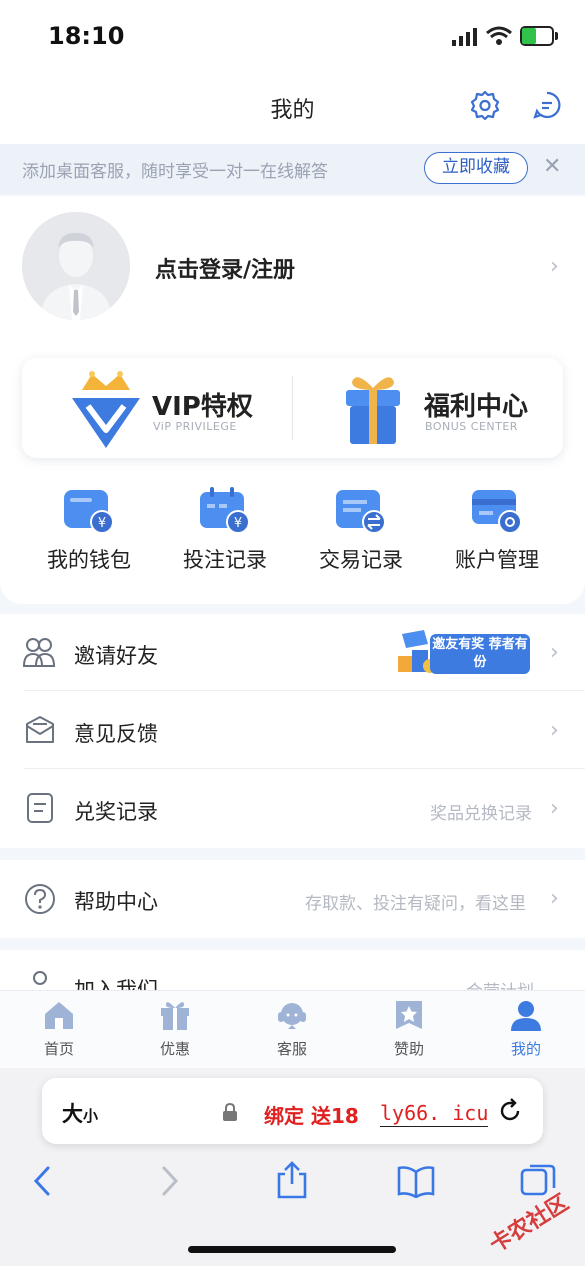 The image size is (585, 1266). What do you see at coordinates (481, 814) in the screenshot?
I see `menu-note: 奖品兑换记录` at bounding box center [481, 814].